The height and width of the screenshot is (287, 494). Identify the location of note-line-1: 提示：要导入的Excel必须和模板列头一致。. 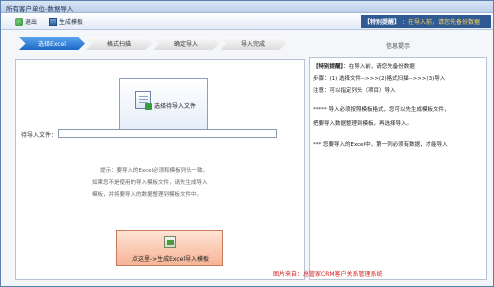
(154, 171).